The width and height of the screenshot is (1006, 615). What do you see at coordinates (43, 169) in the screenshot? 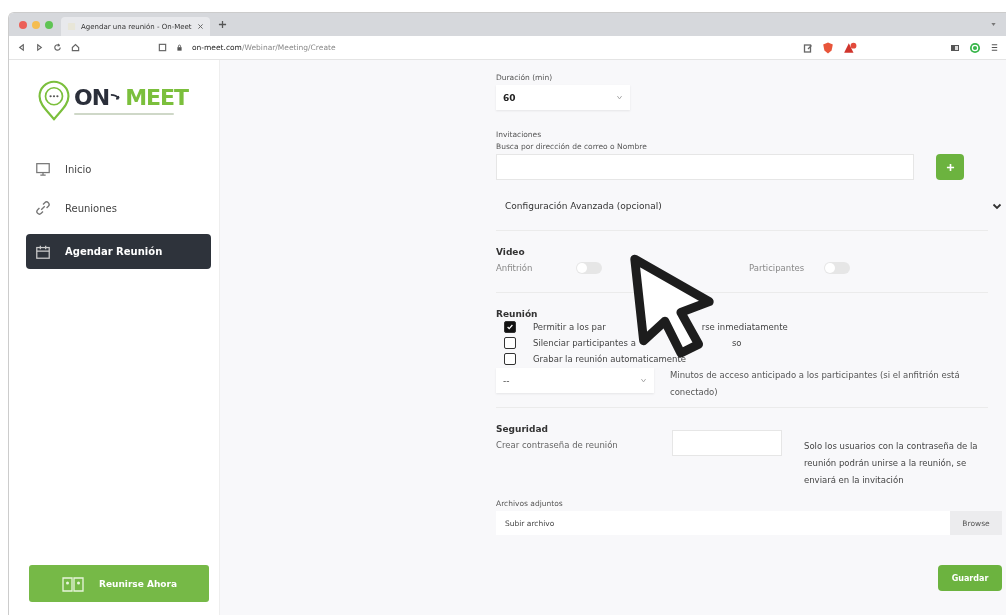
I see `monitor-icon` at bounding box center [43, 169].